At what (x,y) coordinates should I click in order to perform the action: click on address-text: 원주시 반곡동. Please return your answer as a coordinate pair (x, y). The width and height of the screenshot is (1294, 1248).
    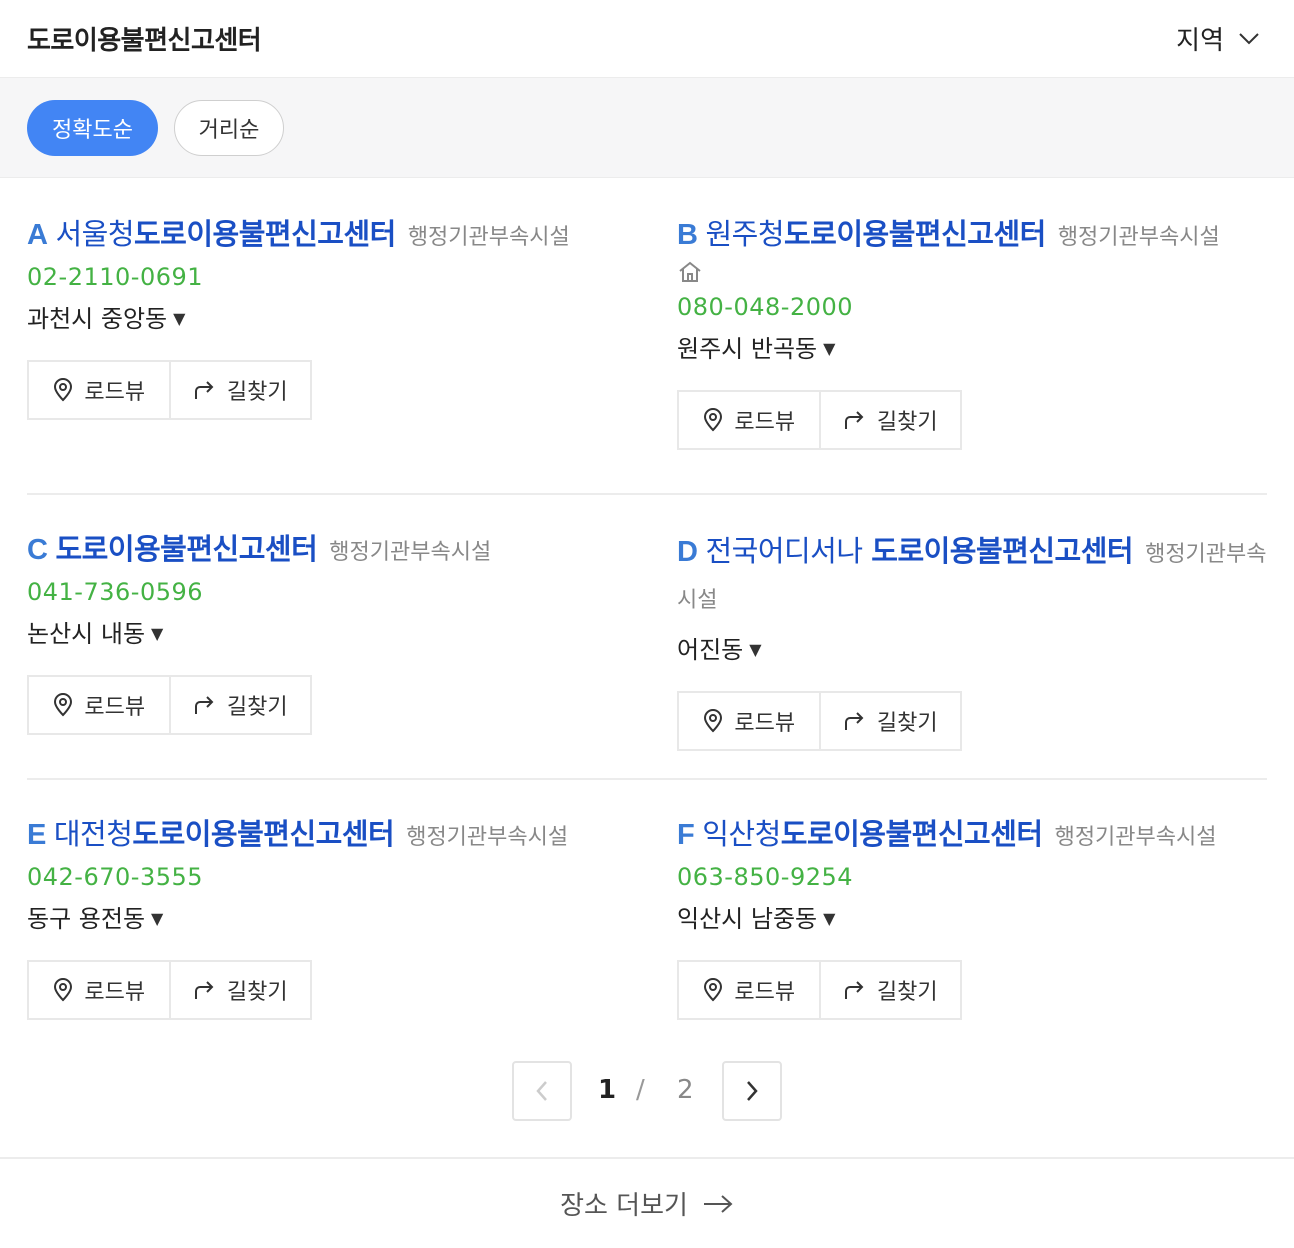
    Looking at the image, I should click on (747, 349).